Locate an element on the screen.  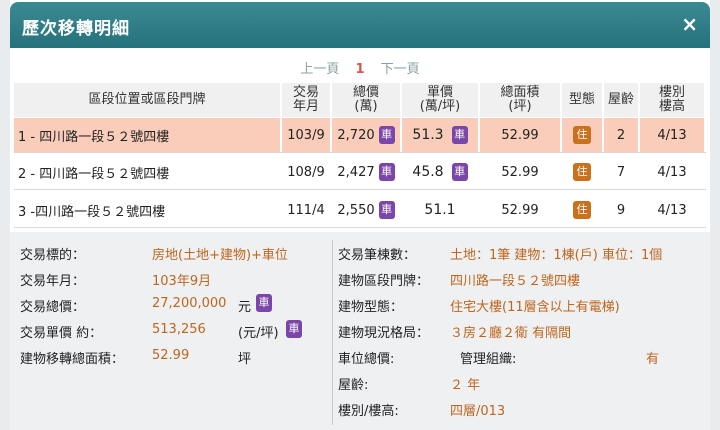
header-total-l2: (萬) is located at coordinates (366, 106).